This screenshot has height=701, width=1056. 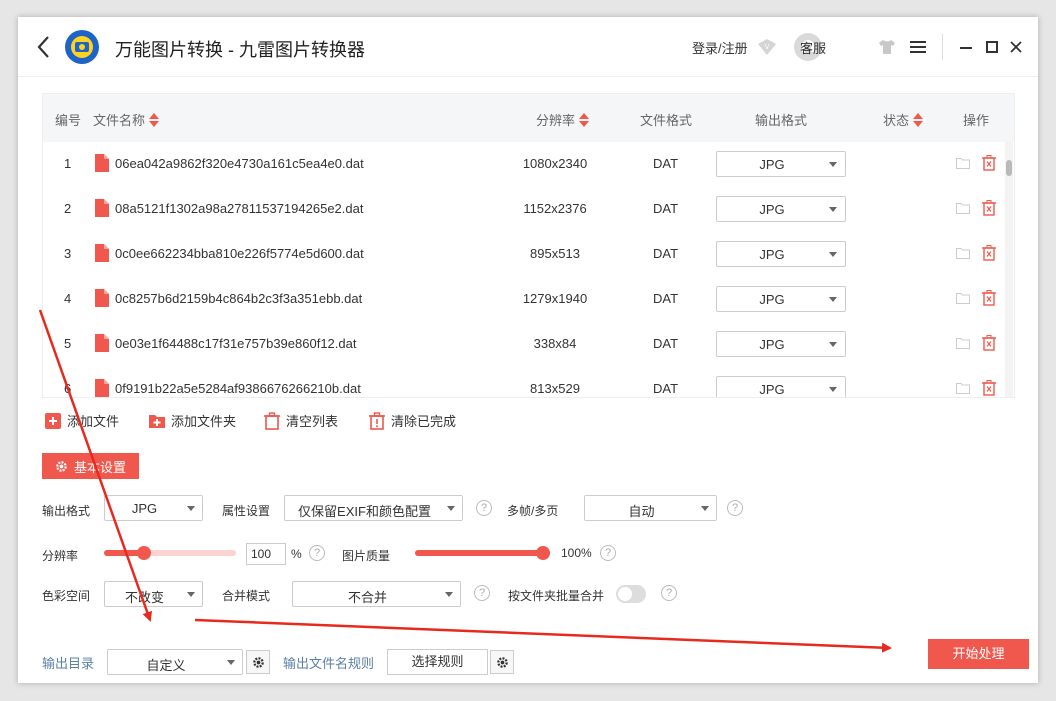 I want to click on toggle-knob, so click(x=625, y=594).